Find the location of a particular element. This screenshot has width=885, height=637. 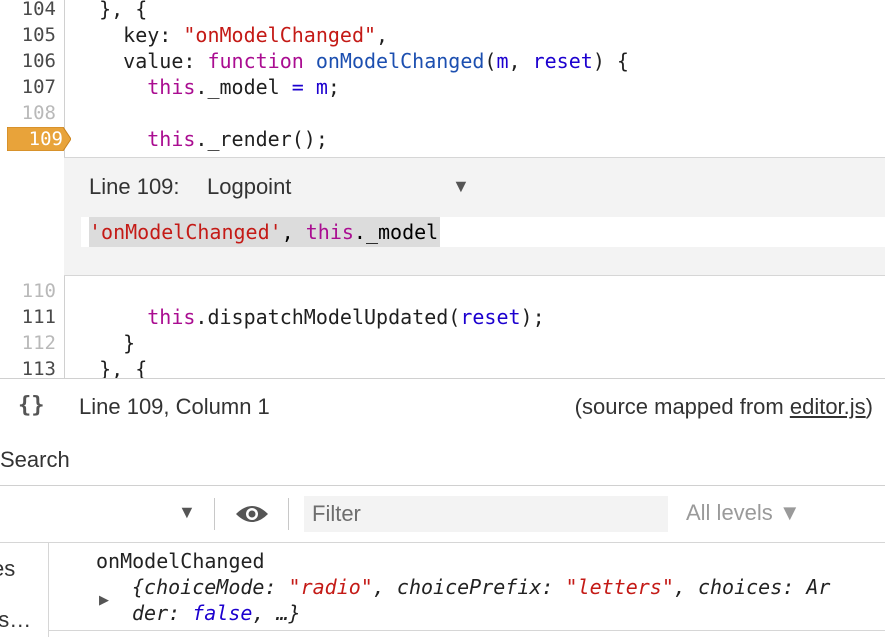

line-number: 113 is located at coordinates (28, 367).